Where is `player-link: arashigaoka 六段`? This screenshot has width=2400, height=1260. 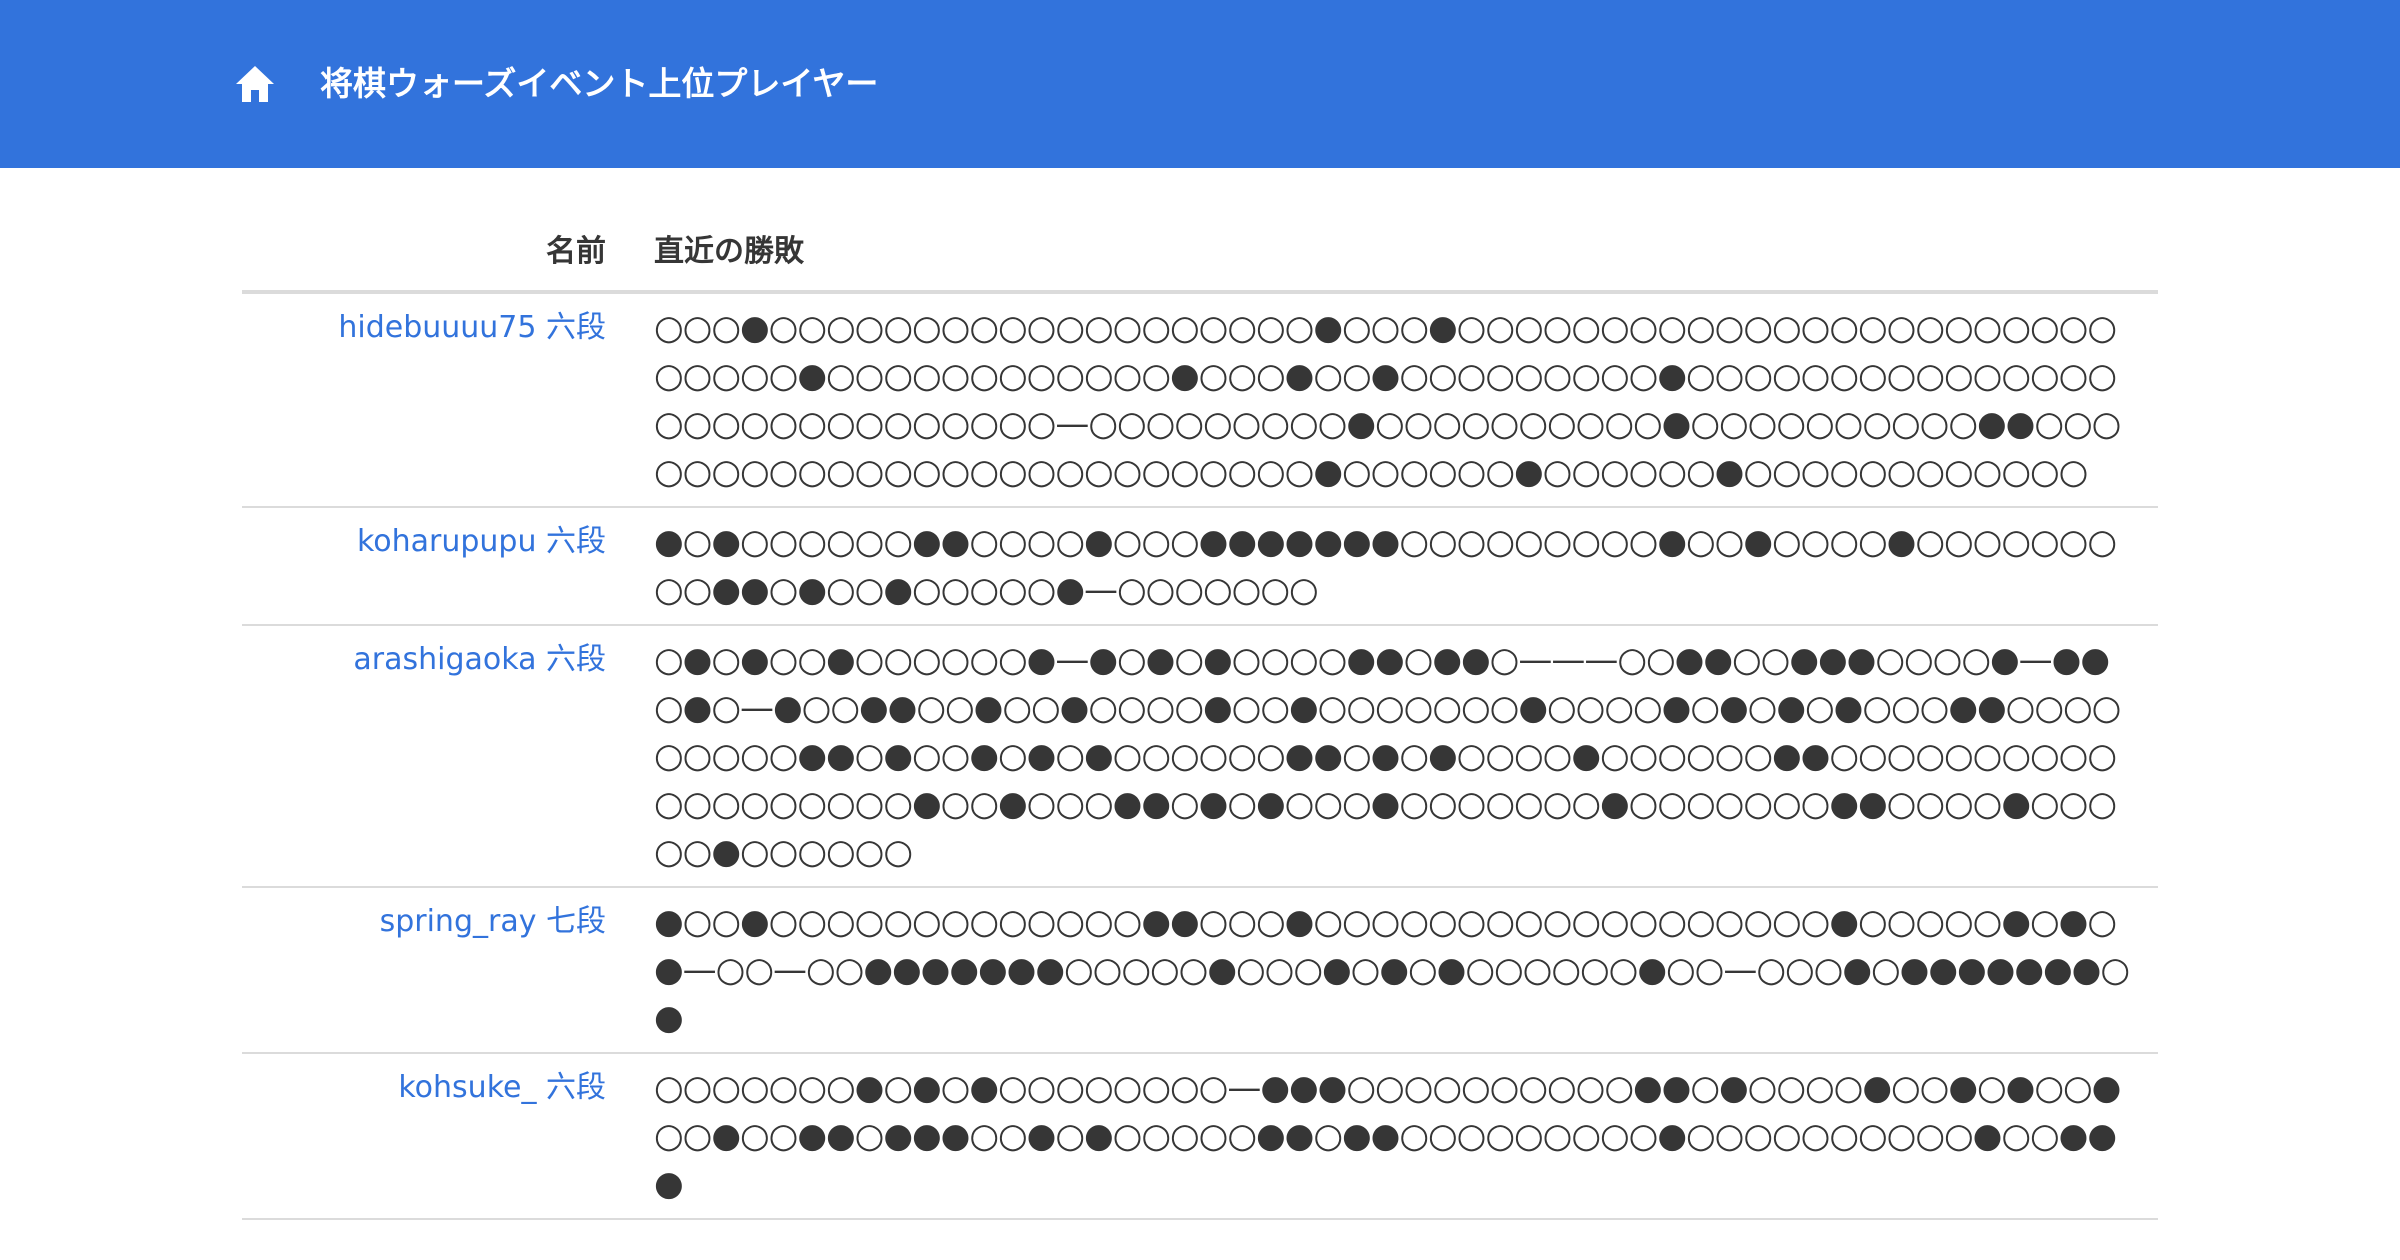
player-link: arashigaoka 六段 is located at coordinates (479, 659).